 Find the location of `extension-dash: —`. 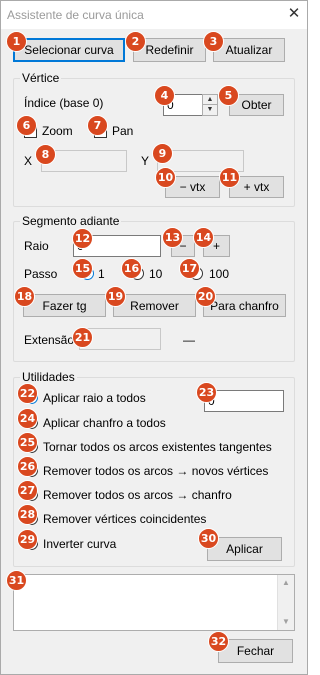

extension-dash: — is located at coordinates (189, 340).